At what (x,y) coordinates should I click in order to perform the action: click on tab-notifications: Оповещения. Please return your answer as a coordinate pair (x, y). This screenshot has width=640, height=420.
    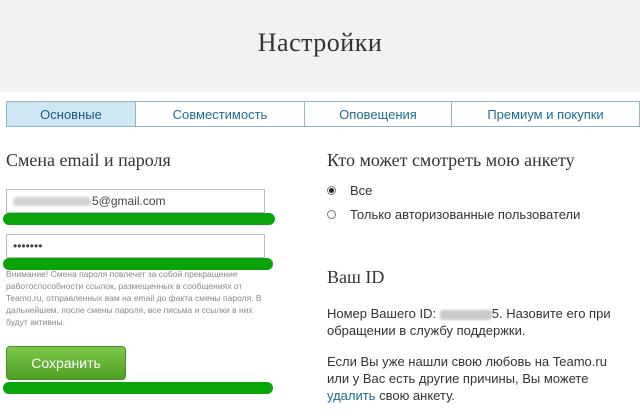
    Looking at the image, I should click on (377, 114).